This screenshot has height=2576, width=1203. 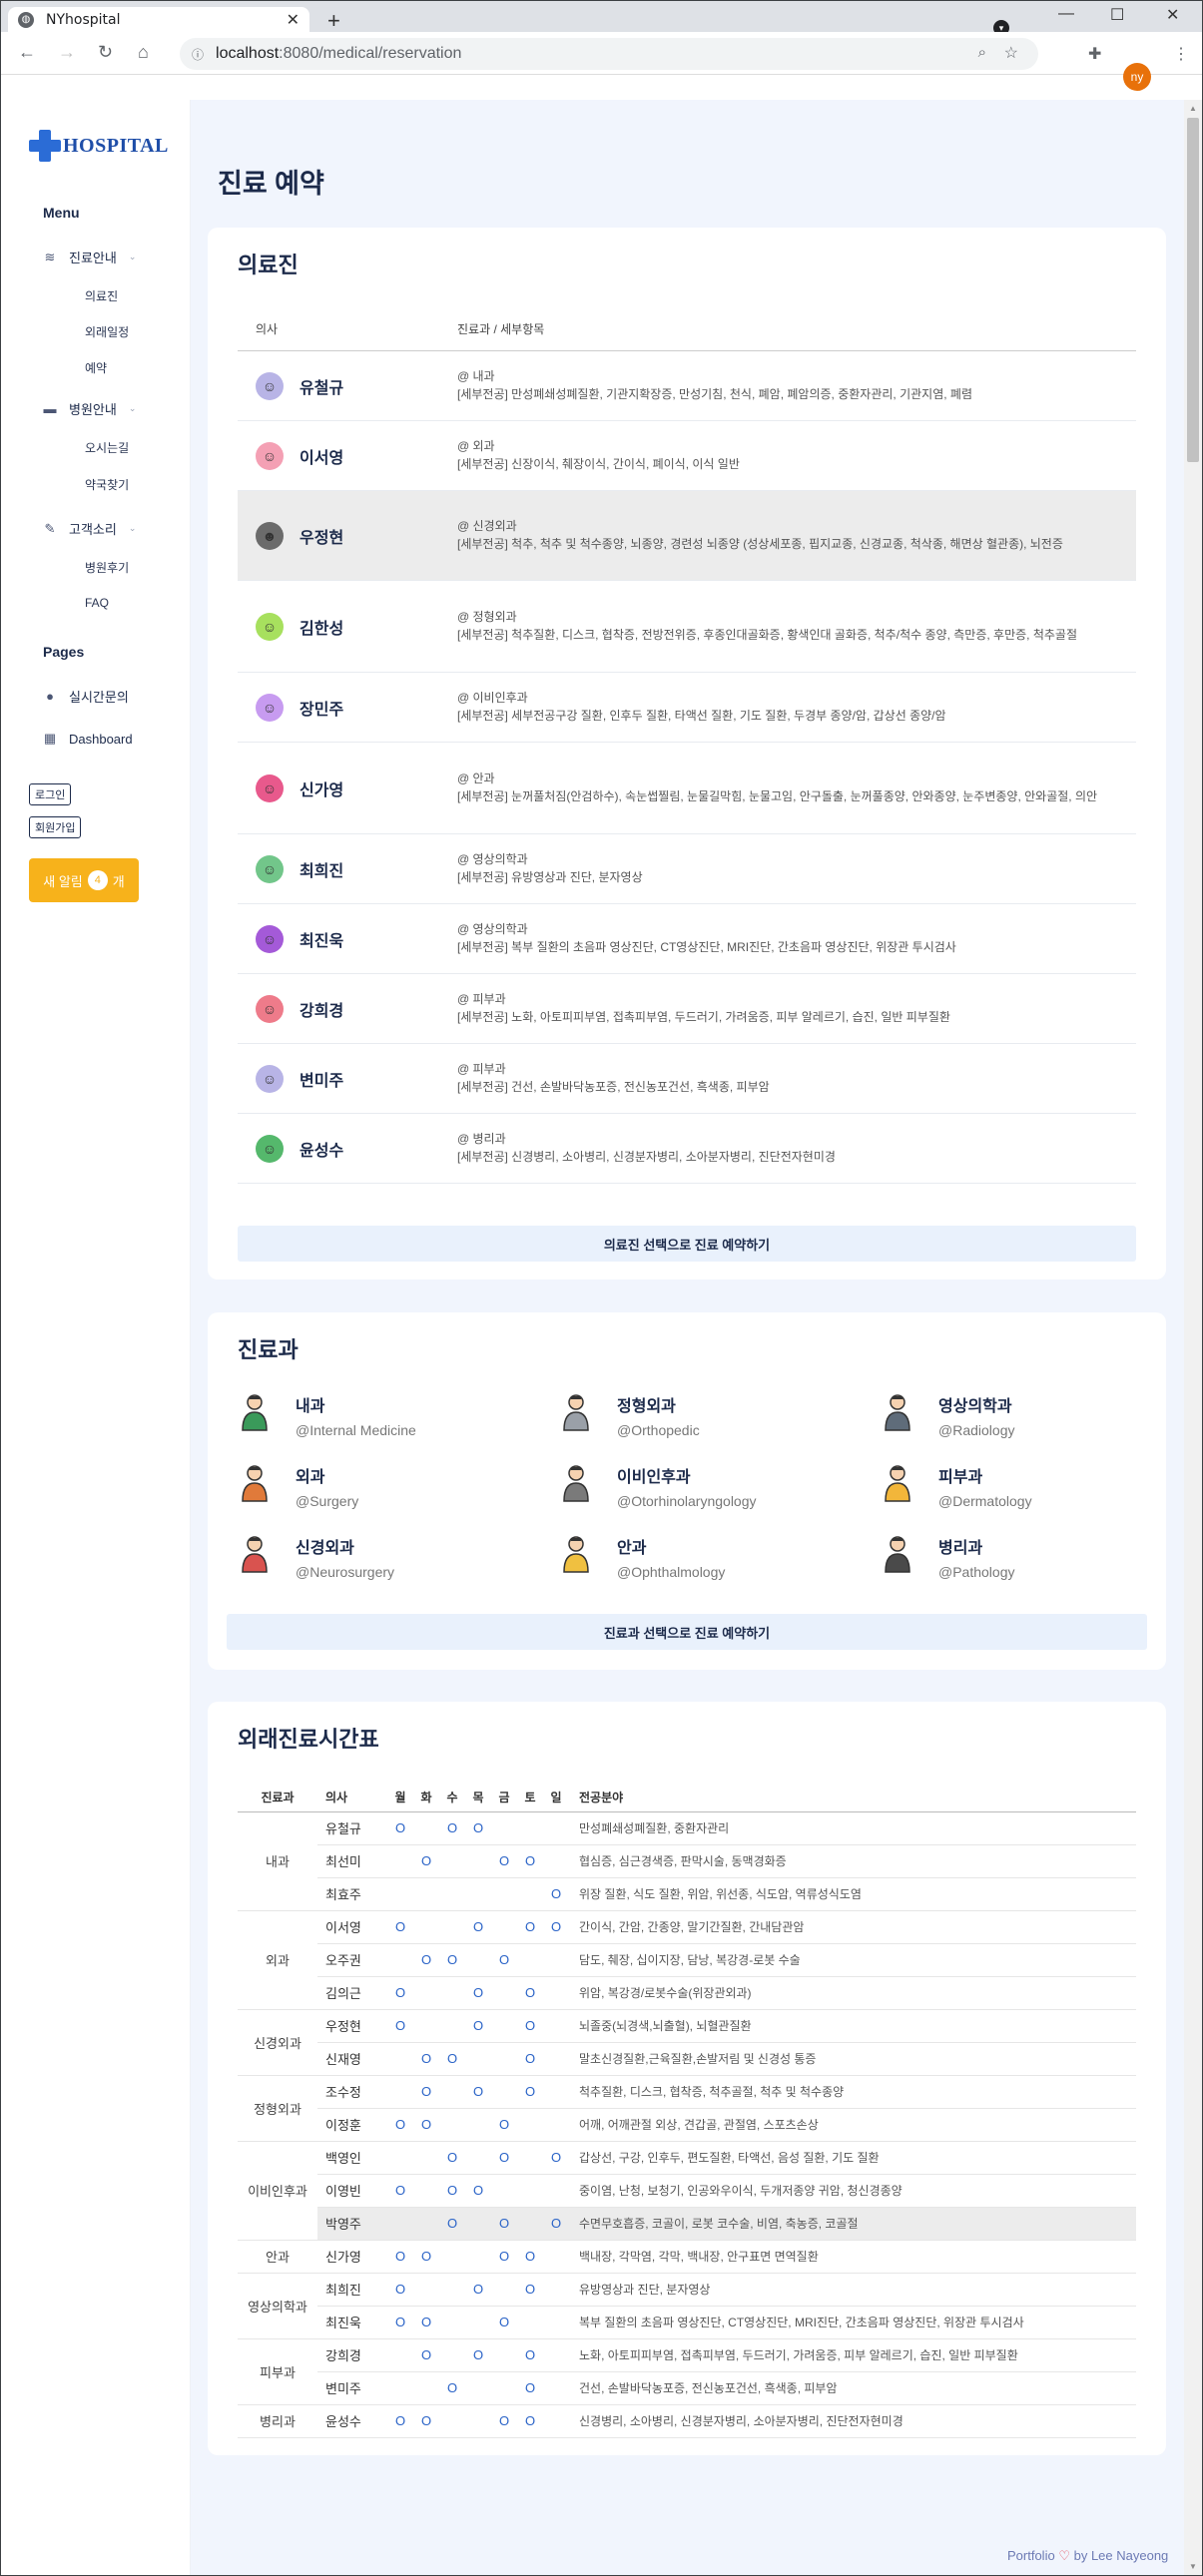 I want to click on reload-icon: ↻, so click(x=106, y=53).